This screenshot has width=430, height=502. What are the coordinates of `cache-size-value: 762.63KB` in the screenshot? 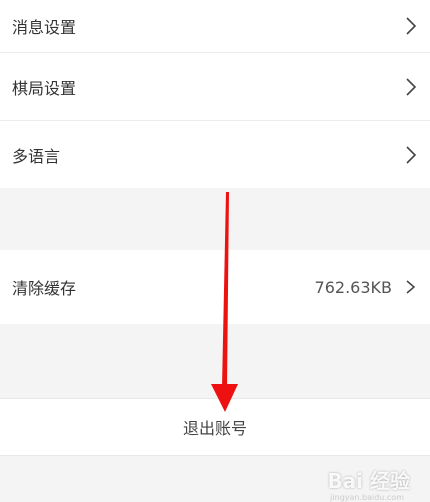 It's located at (353, 287).